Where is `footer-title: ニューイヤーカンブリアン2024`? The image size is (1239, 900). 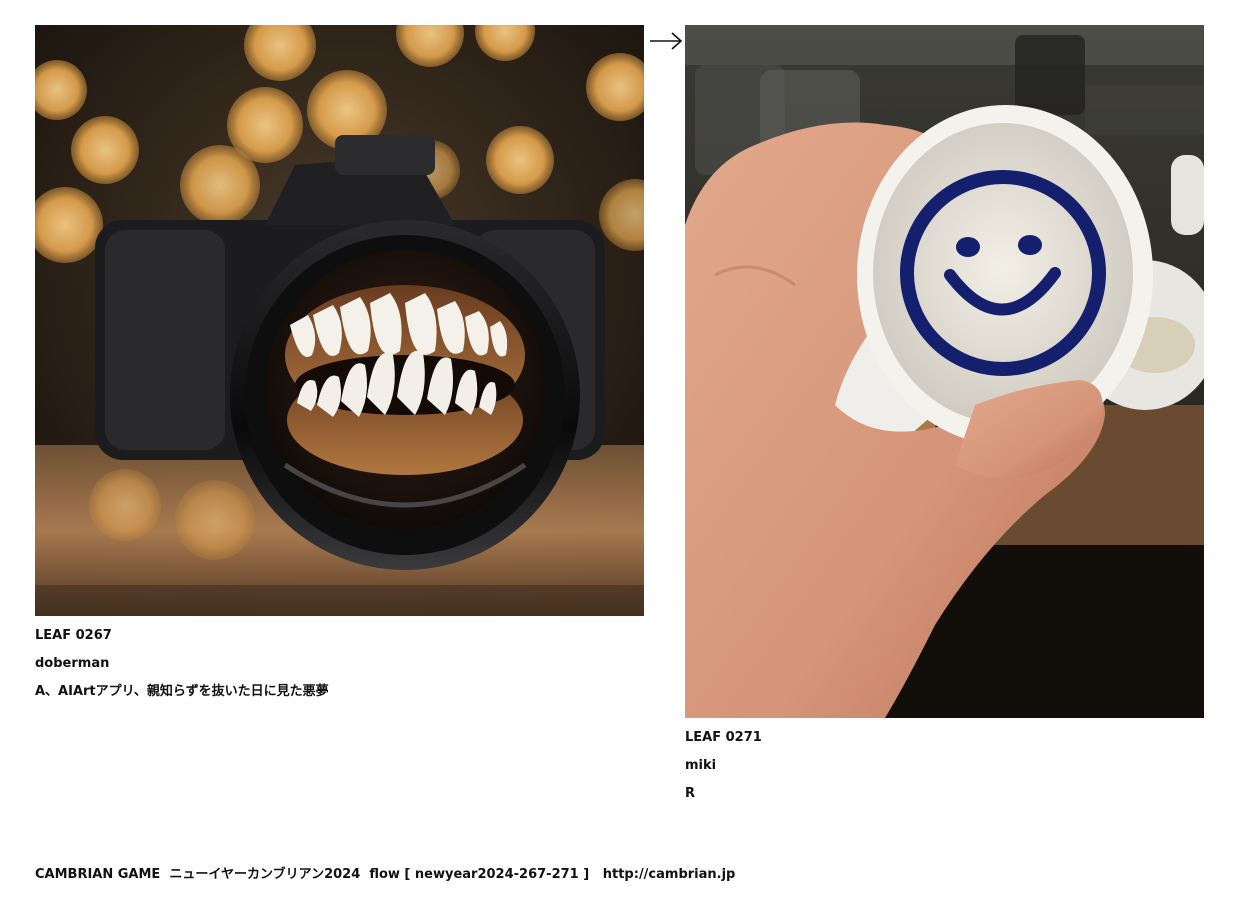
footer-title: ニューイヤーカンブリアン2024 is located at coordinates (265, 874).